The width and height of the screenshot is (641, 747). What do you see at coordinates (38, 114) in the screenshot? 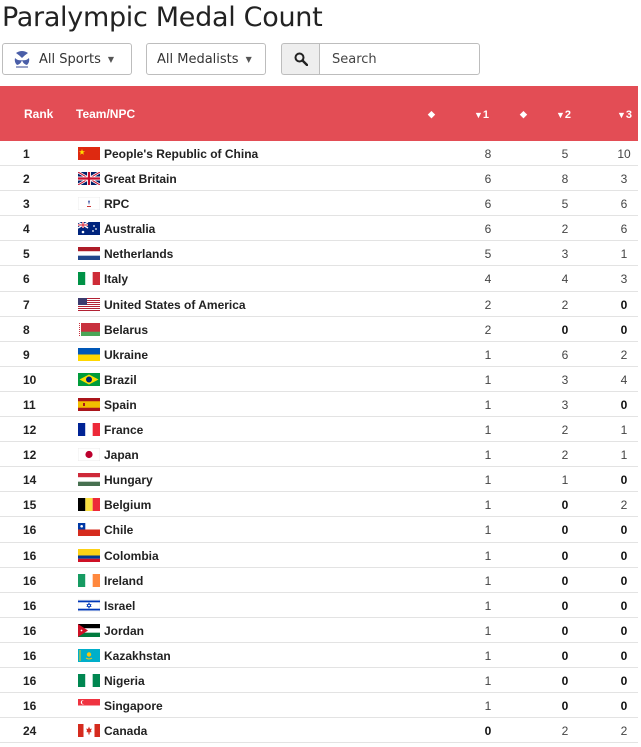
I see `rank-column-header: Rank` at bounding box center [38, 114].